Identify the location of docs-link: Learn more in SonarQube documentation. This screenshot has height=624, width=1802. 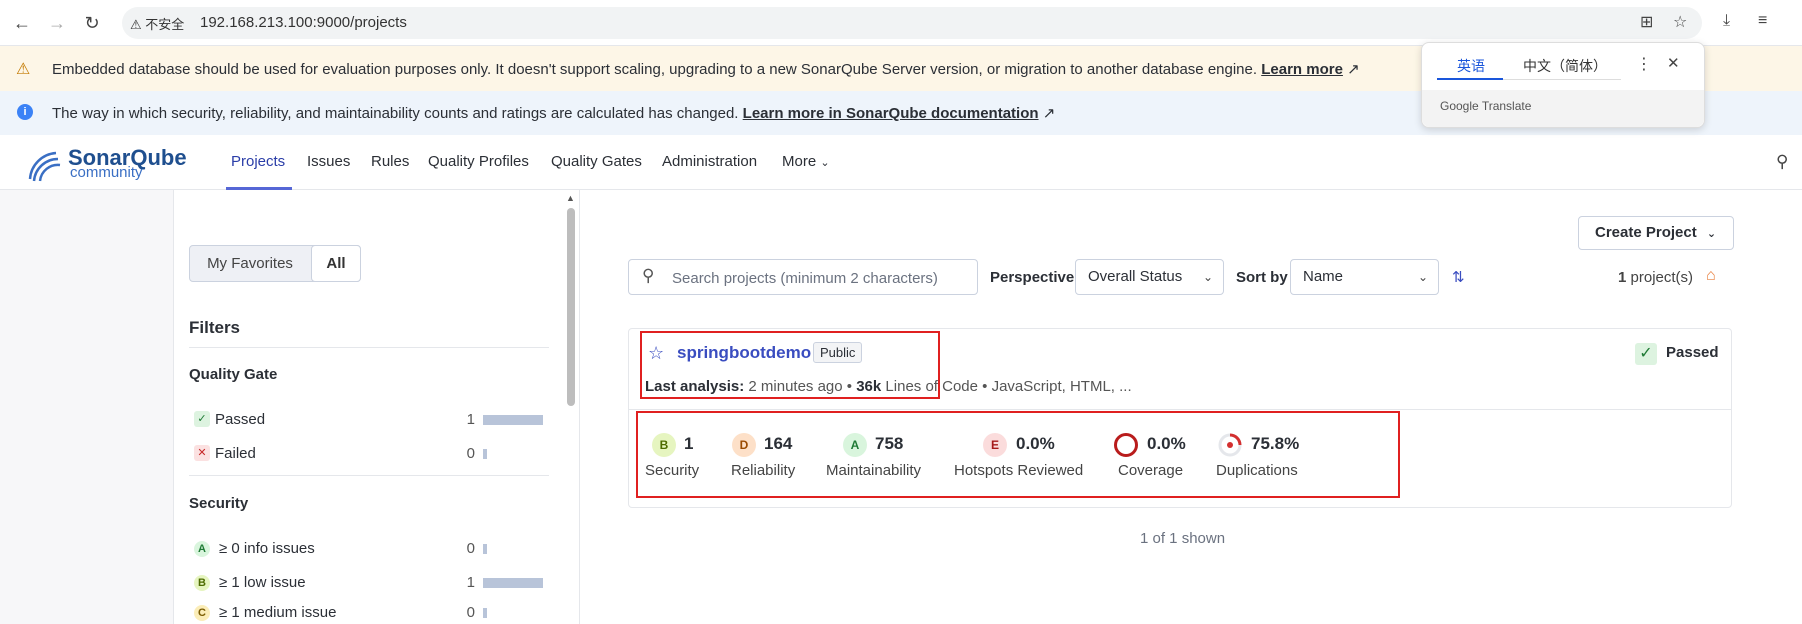
(891, 113).